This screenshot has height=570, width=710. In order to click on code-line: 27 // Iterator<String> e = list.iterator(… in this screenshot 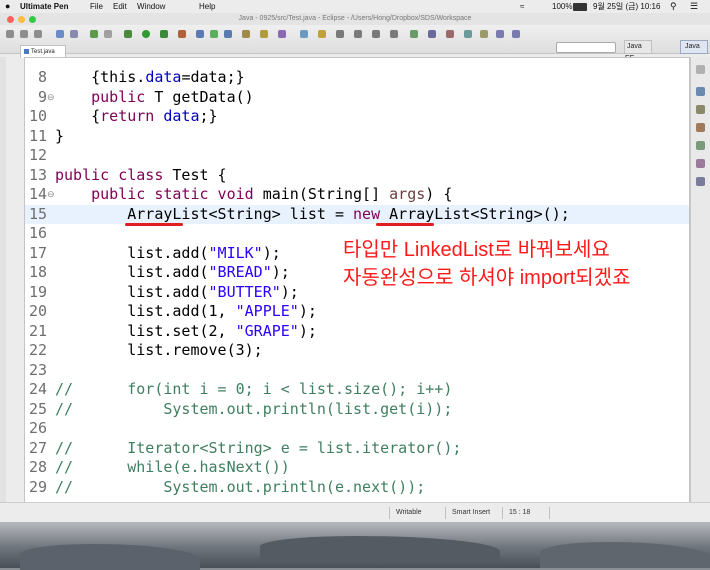, I will do `click(357, 449)`.